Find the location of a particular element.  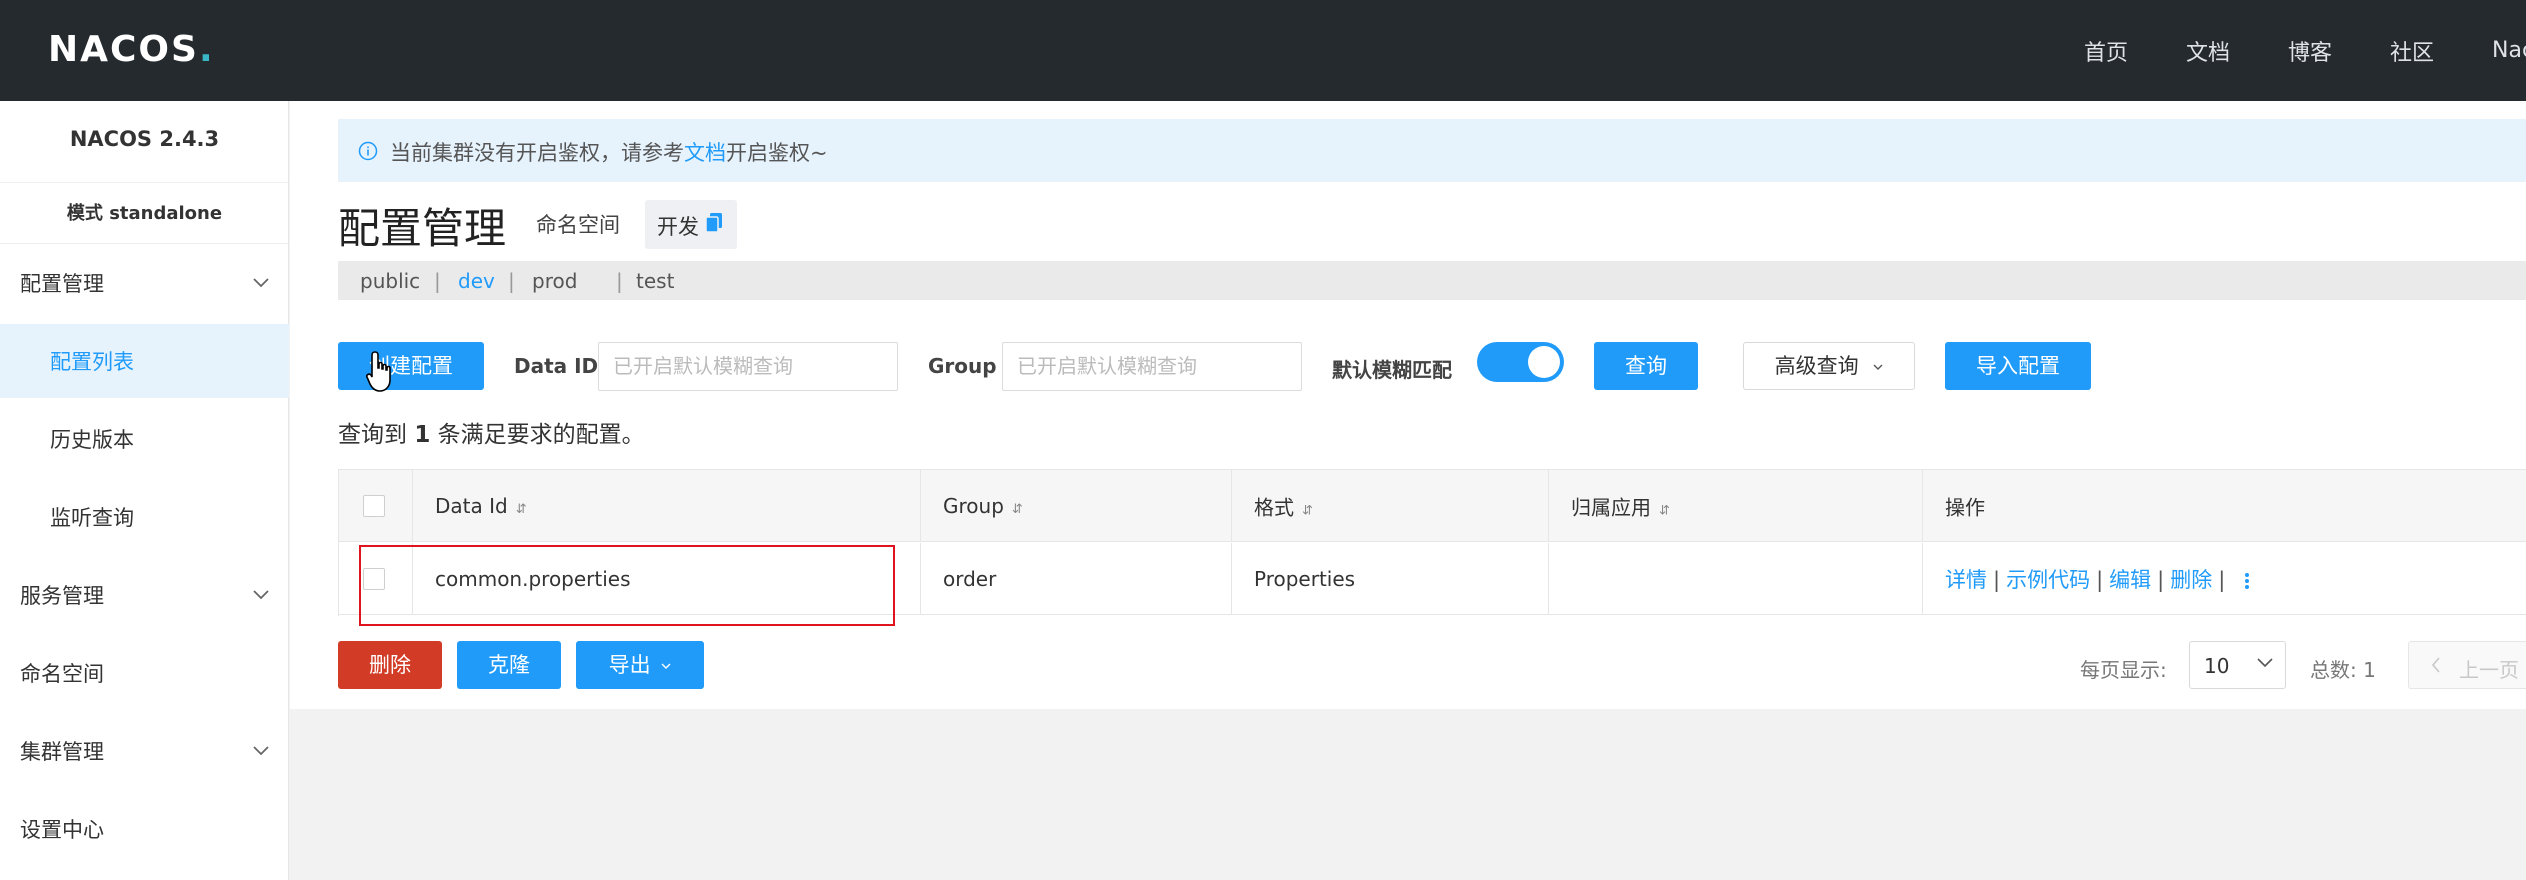

namespace-chip: 开发 is located at coordinates (691, 224).